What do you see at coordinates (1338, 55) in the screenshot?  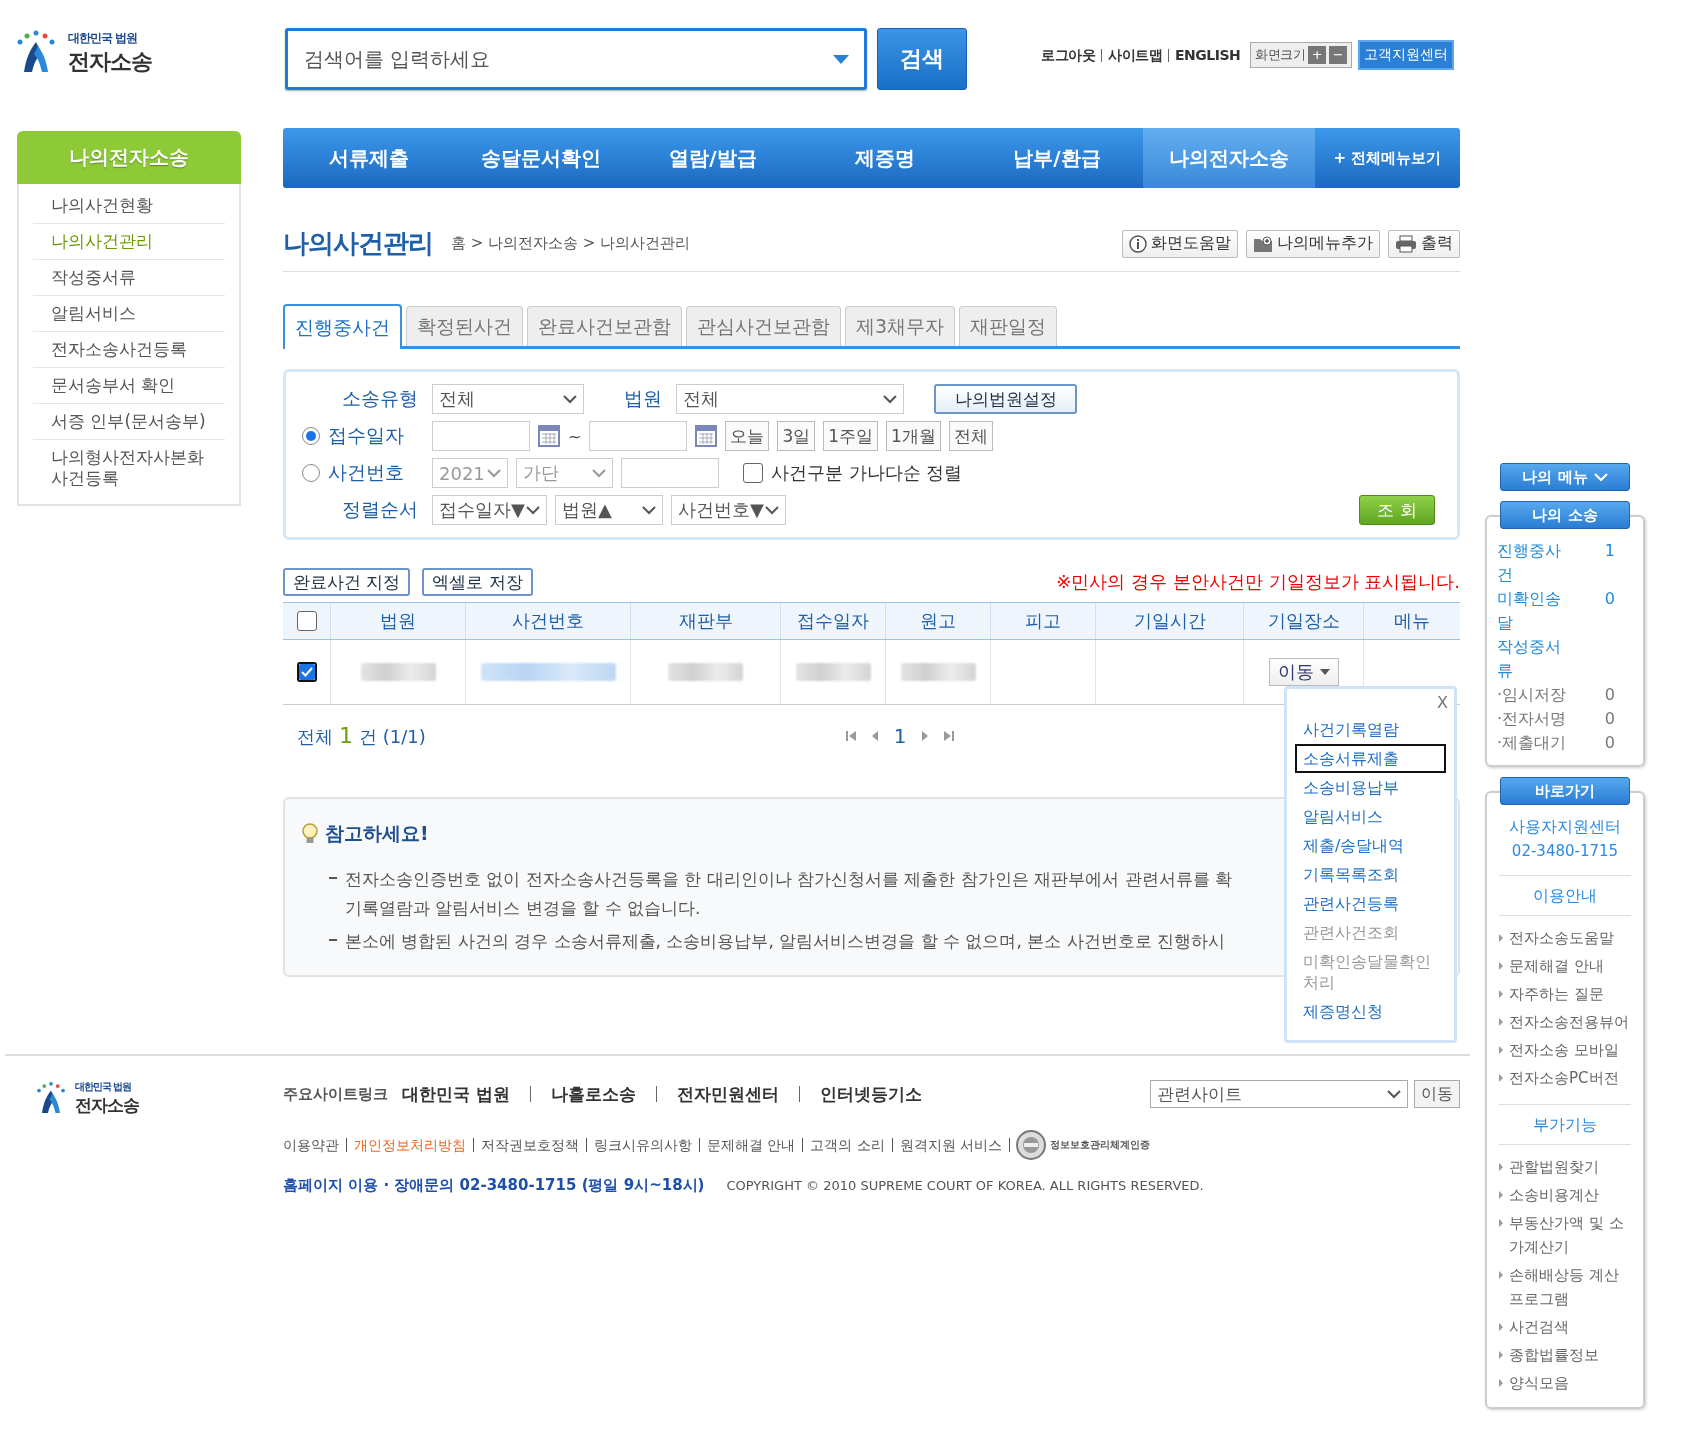 I see `zoom-out-button: −` at bounding box center [1338, 55].